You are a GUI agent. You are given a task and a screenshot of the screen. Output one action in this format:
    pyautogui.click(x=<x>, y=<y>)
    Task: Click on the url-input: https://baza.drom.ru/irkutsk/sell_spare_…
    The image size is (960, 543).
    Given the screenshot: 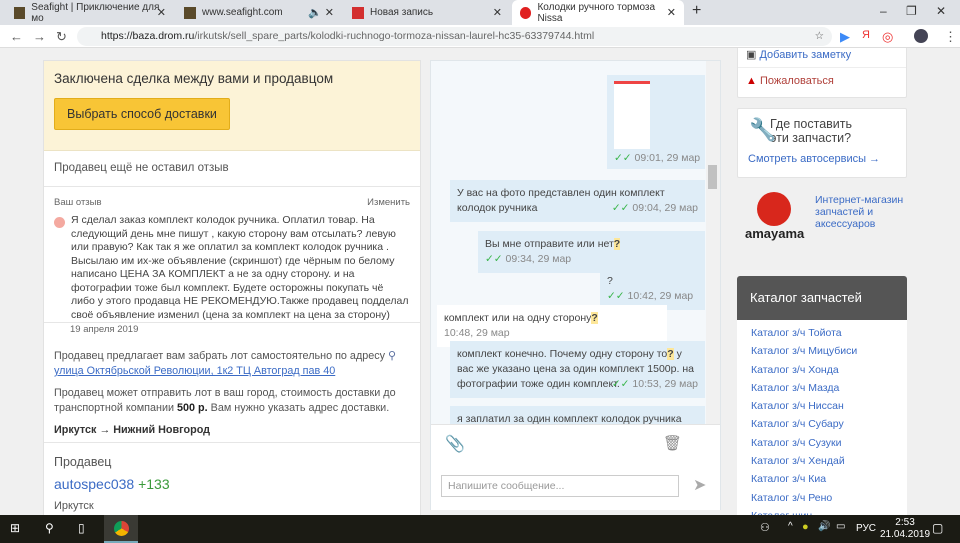 What is the action you would take?
    pyautogui.click(x=454, y=36)
    